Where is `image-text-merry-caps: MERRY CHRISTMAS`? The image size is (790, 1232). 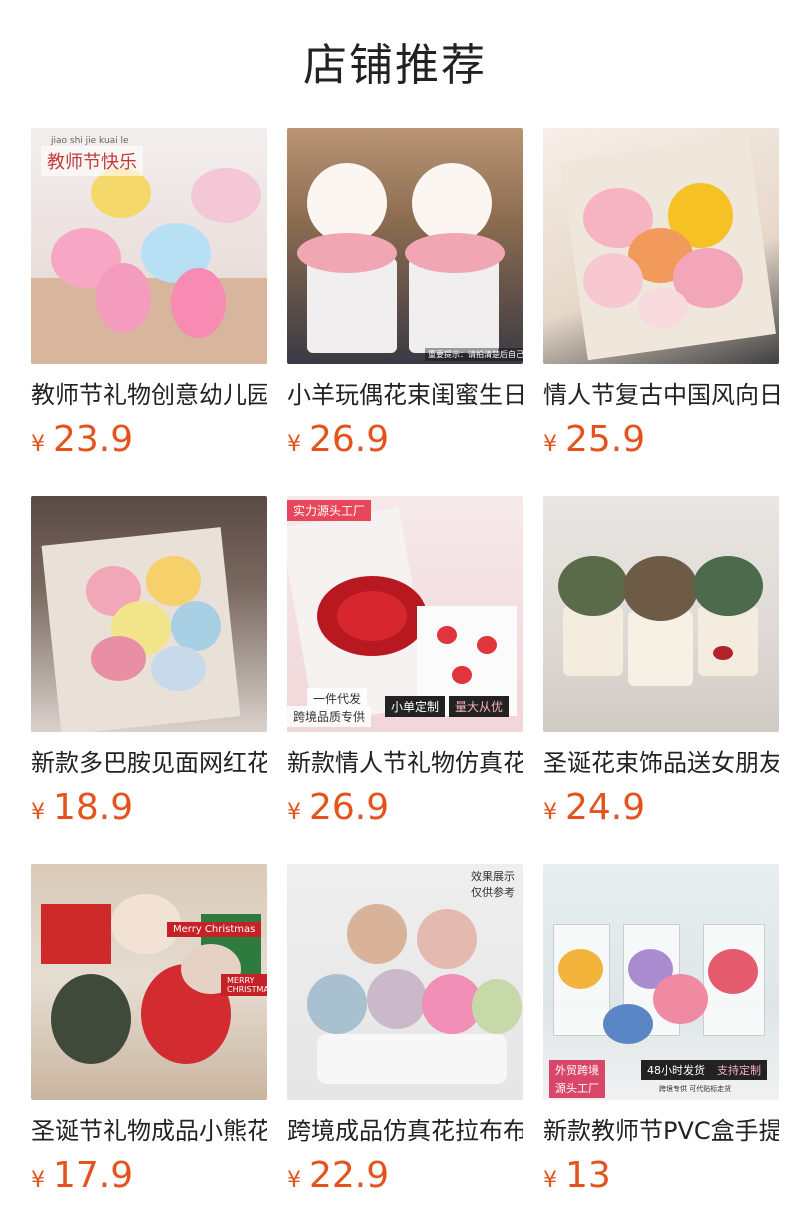 image-text-merry-caps: MERRY CHRISTMAS is located at coordinates (244, 985).